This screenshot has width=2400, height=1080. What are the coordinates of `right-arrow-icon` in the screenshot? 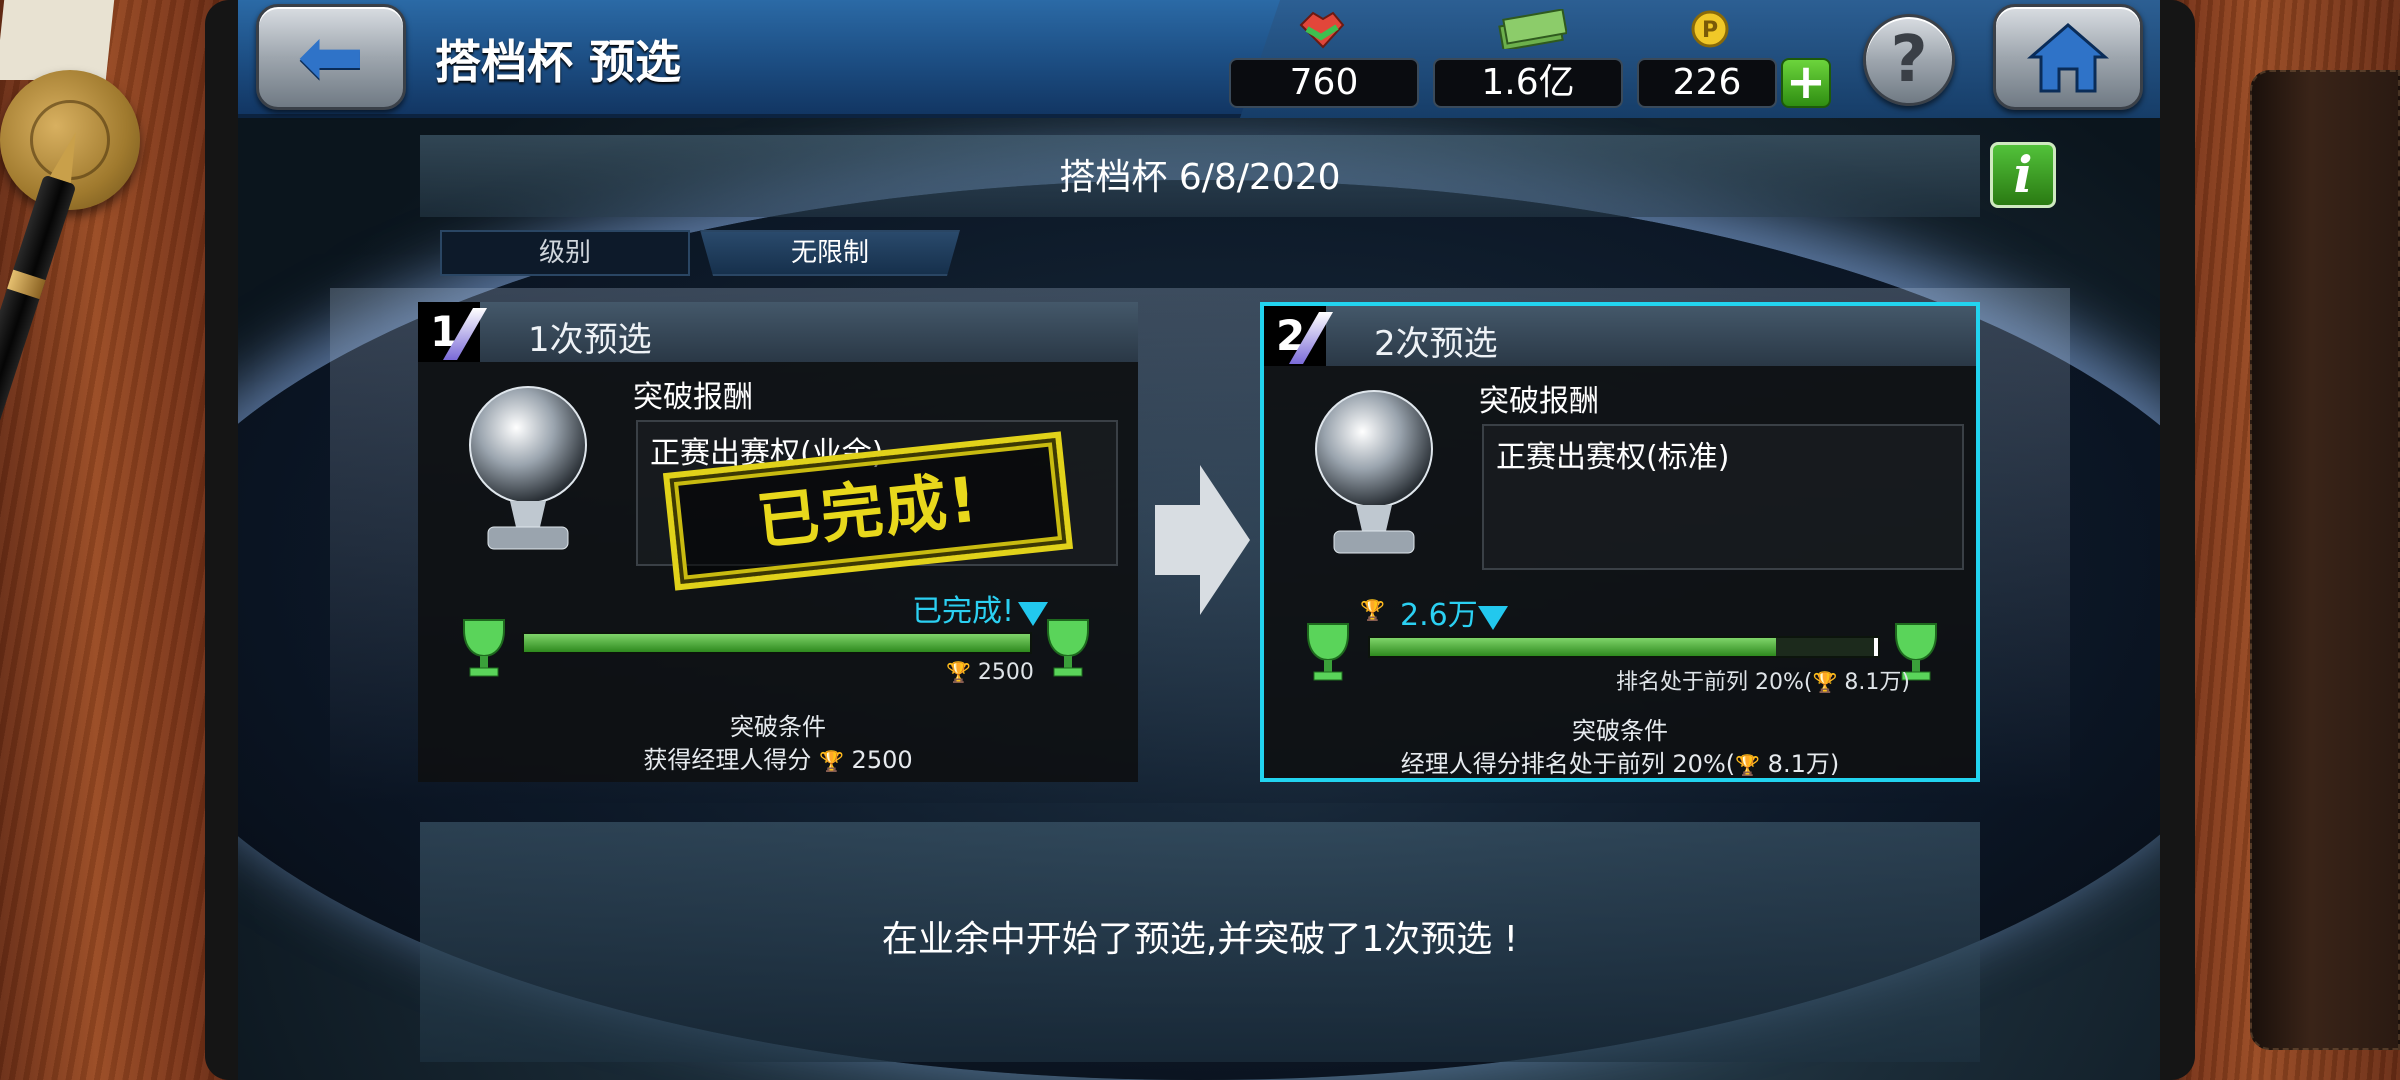 It's located at (1202, 540).